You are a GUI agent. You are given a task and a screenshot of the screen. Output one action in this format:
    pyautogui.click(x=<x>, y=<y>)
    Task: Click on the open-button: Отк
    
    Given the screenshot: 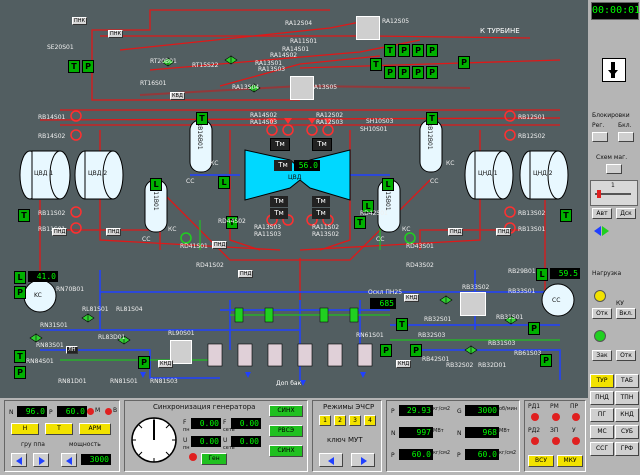 What is the action you would take?
    pyautogui.click(x=602, y=313)
    